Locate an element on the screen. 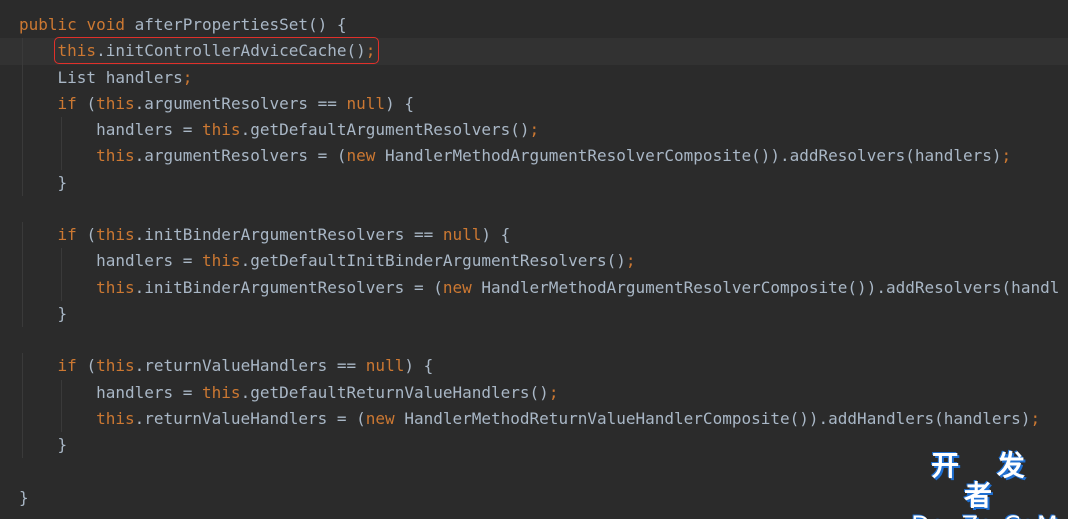 This screenshot has width=1068, height=519. code-keyword: void is located at coordinates (110, 24).